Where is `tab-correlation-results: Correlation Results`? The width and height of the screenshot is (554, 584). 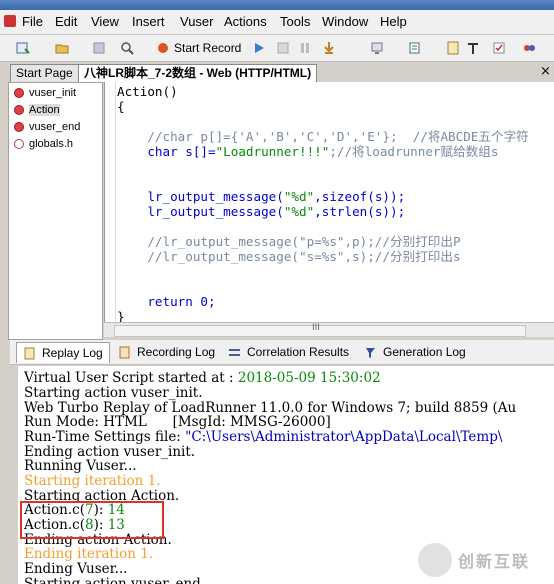
tab-correlation-results: Correlation Results is located at coordinates (288, 352).